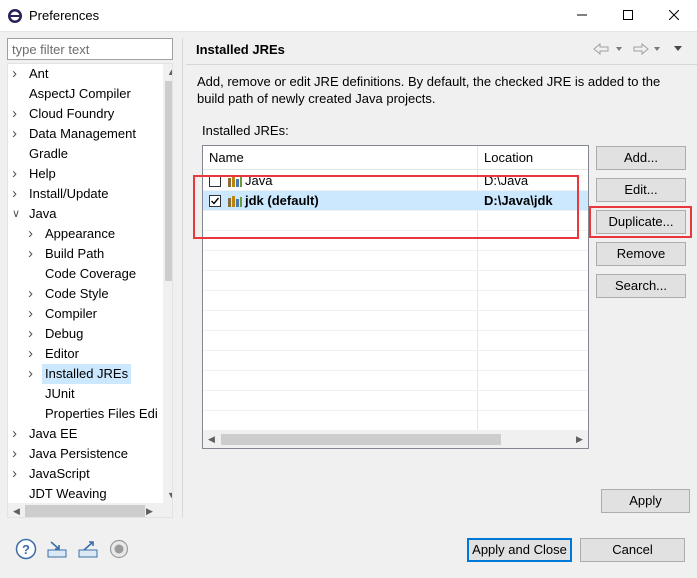 The image size is (697, 578). I want to click on tree-item-label: Debug, so click(64, 333).